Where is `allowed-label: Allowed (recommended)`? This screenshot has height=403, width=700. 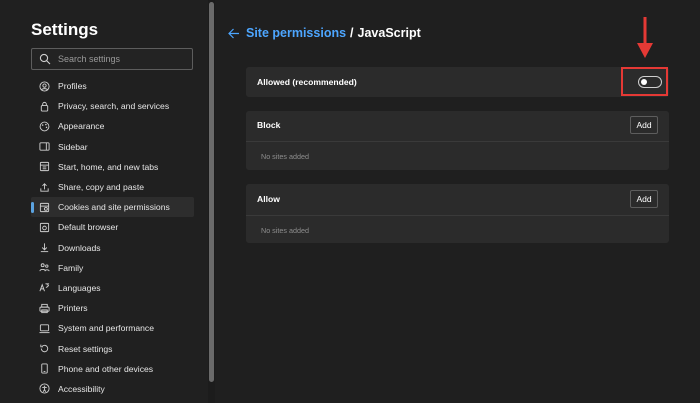 allowed-label: Allowed (recommended) is located at coordinates (307, 82).